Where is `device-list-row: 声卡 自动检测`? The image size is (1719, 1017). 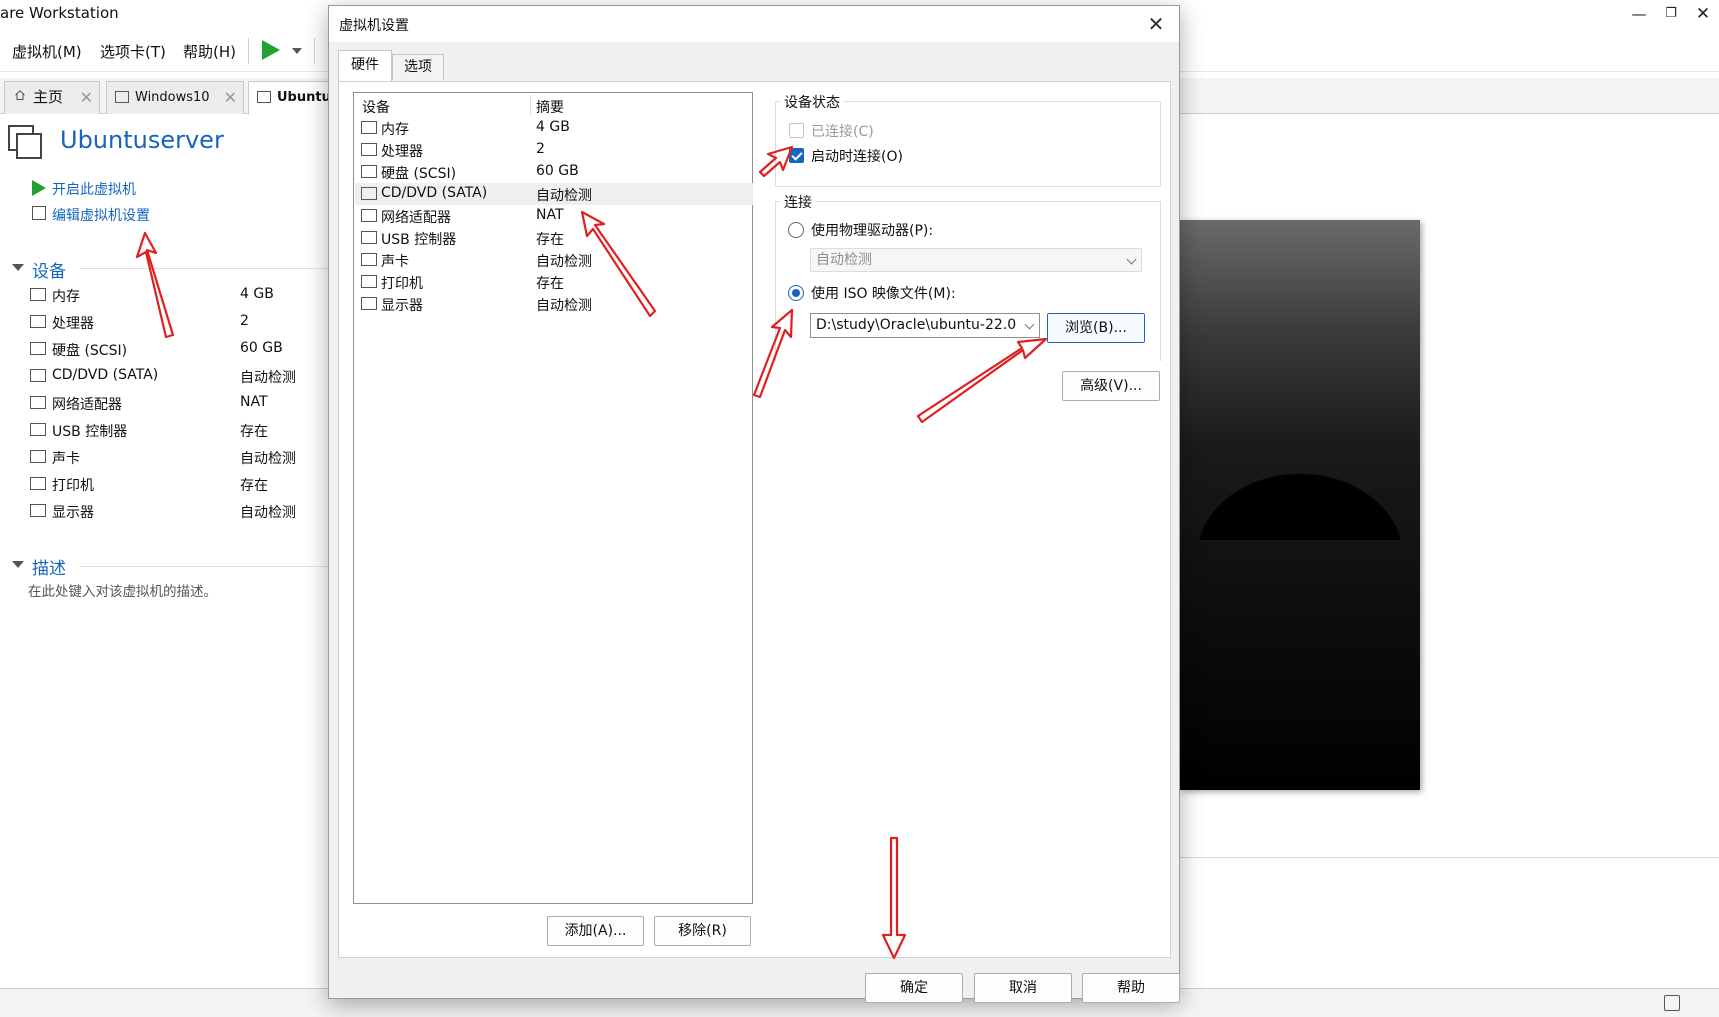 device-list-row: 声卡 自动检测 is located at coordinates (554, 260).